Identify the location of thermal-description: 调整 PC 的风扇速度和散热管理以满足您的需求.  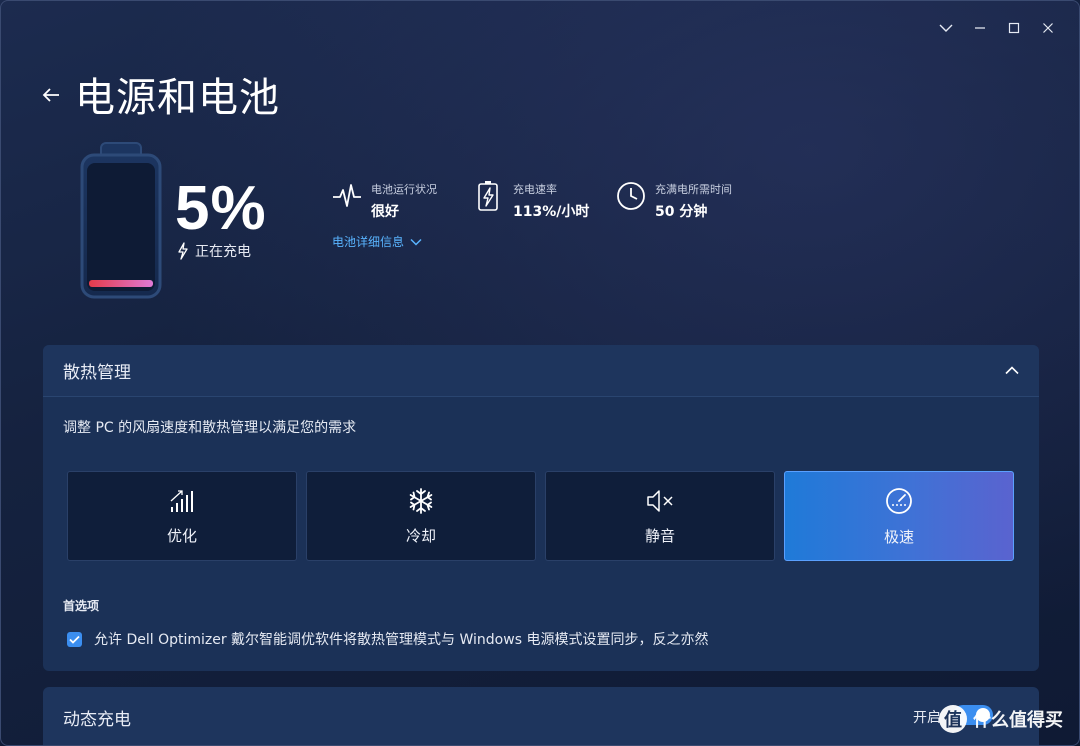
(210, 428).